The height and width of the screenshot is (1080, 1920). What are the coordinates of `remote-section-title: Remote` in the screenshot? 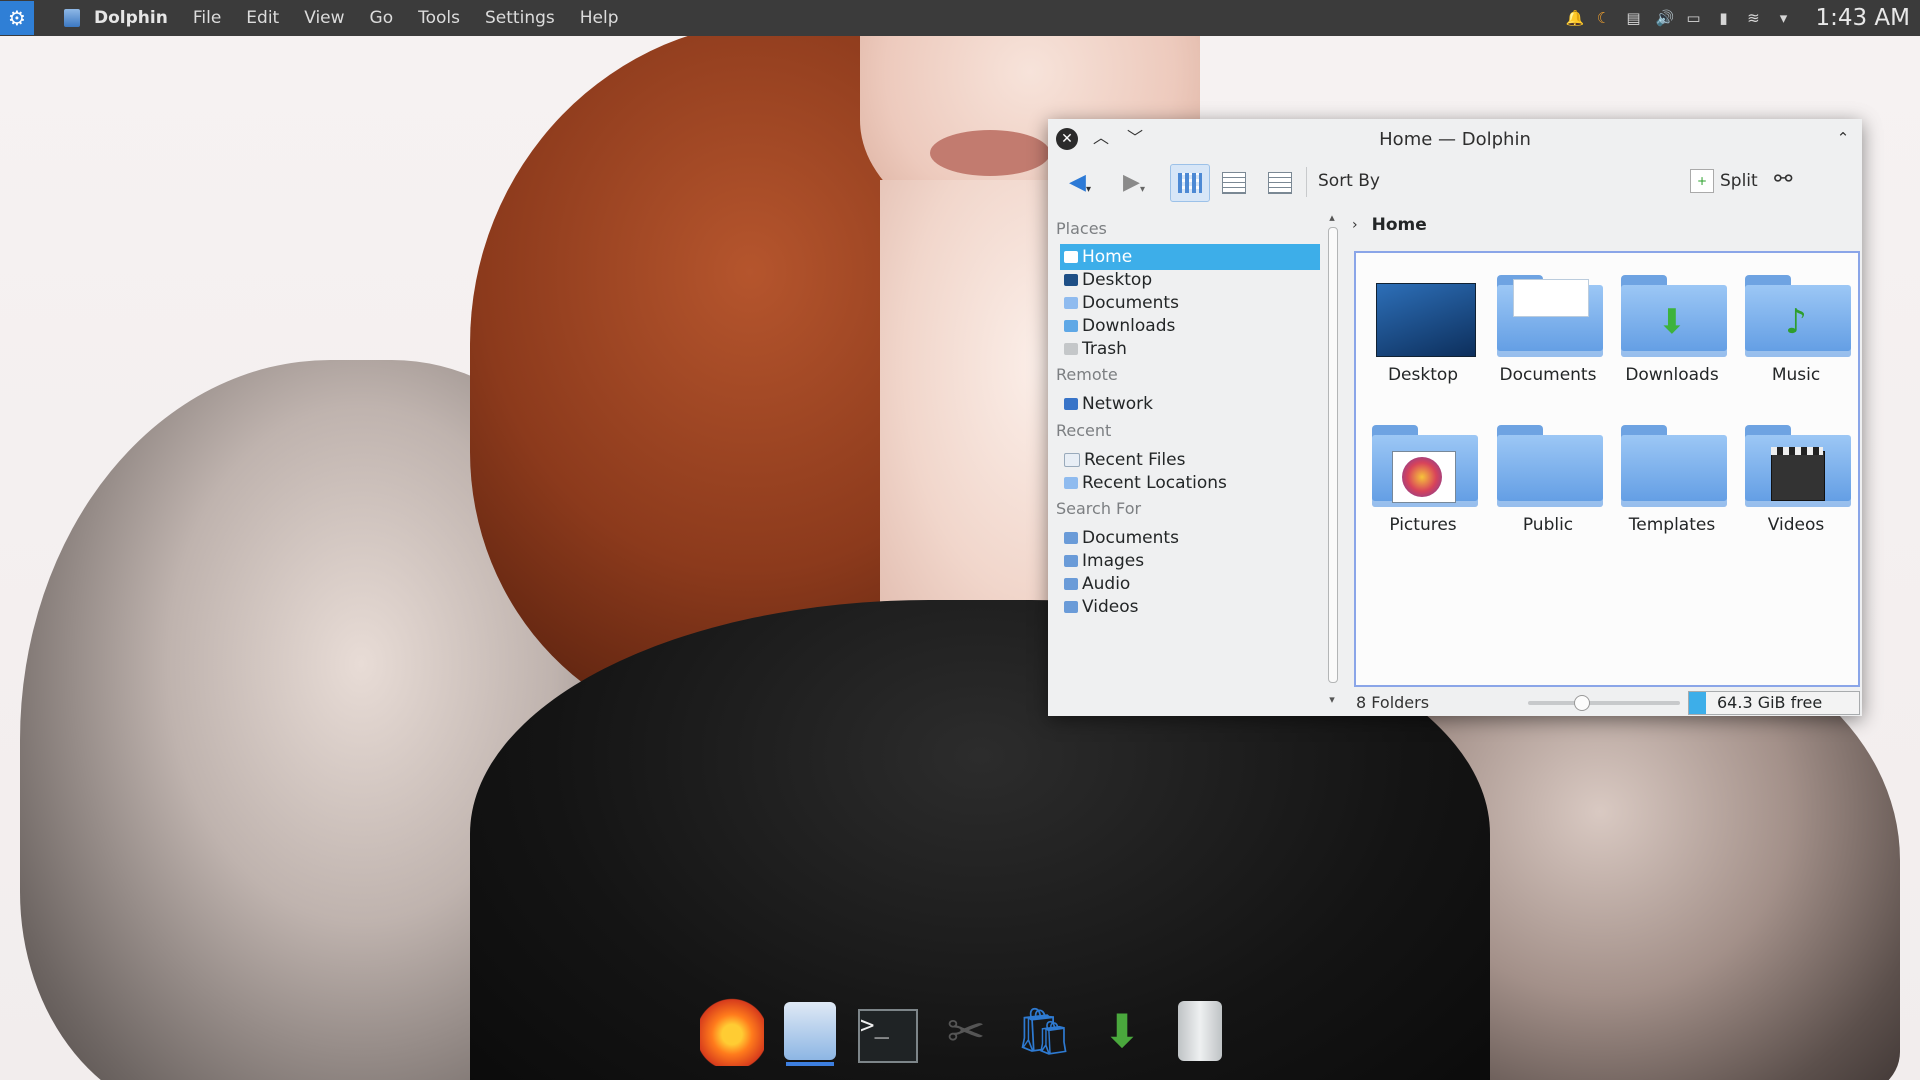 It's located at (1087, 374).